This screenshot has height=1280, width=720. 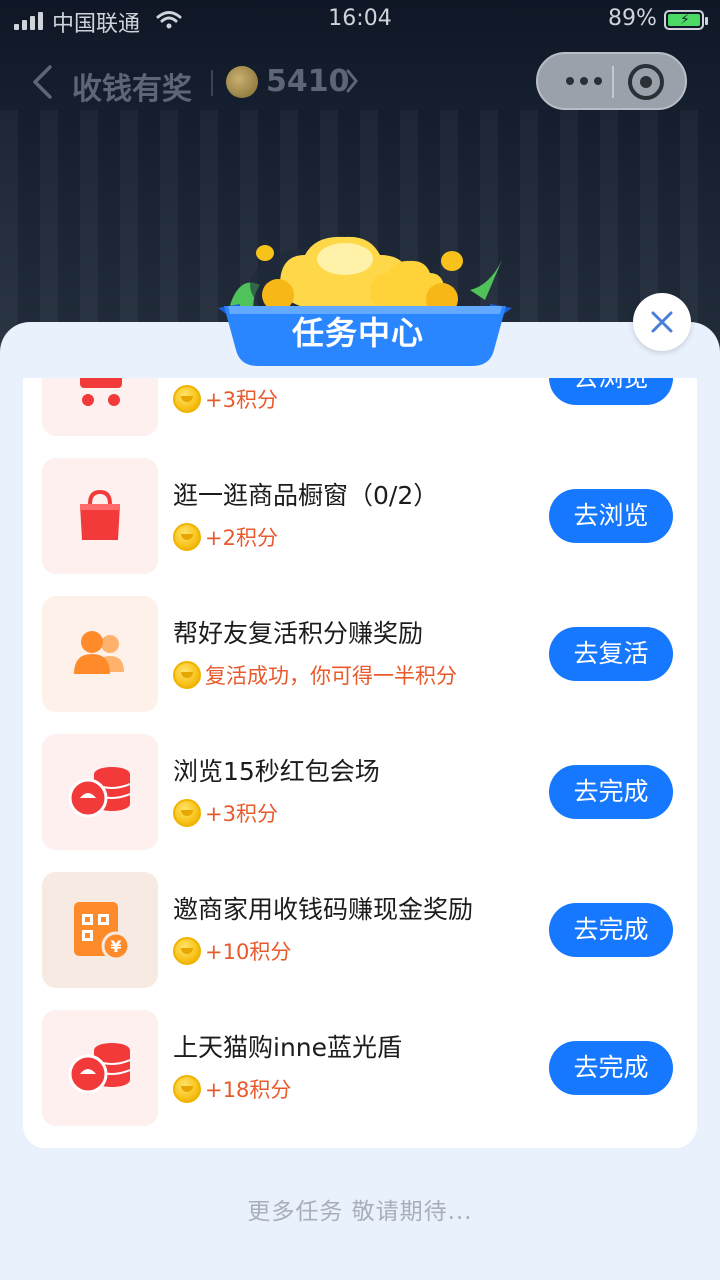 What do you see at coordinates (584, 81) in the screenshot?
I see `more-icon` at bounding box center [584, 81].